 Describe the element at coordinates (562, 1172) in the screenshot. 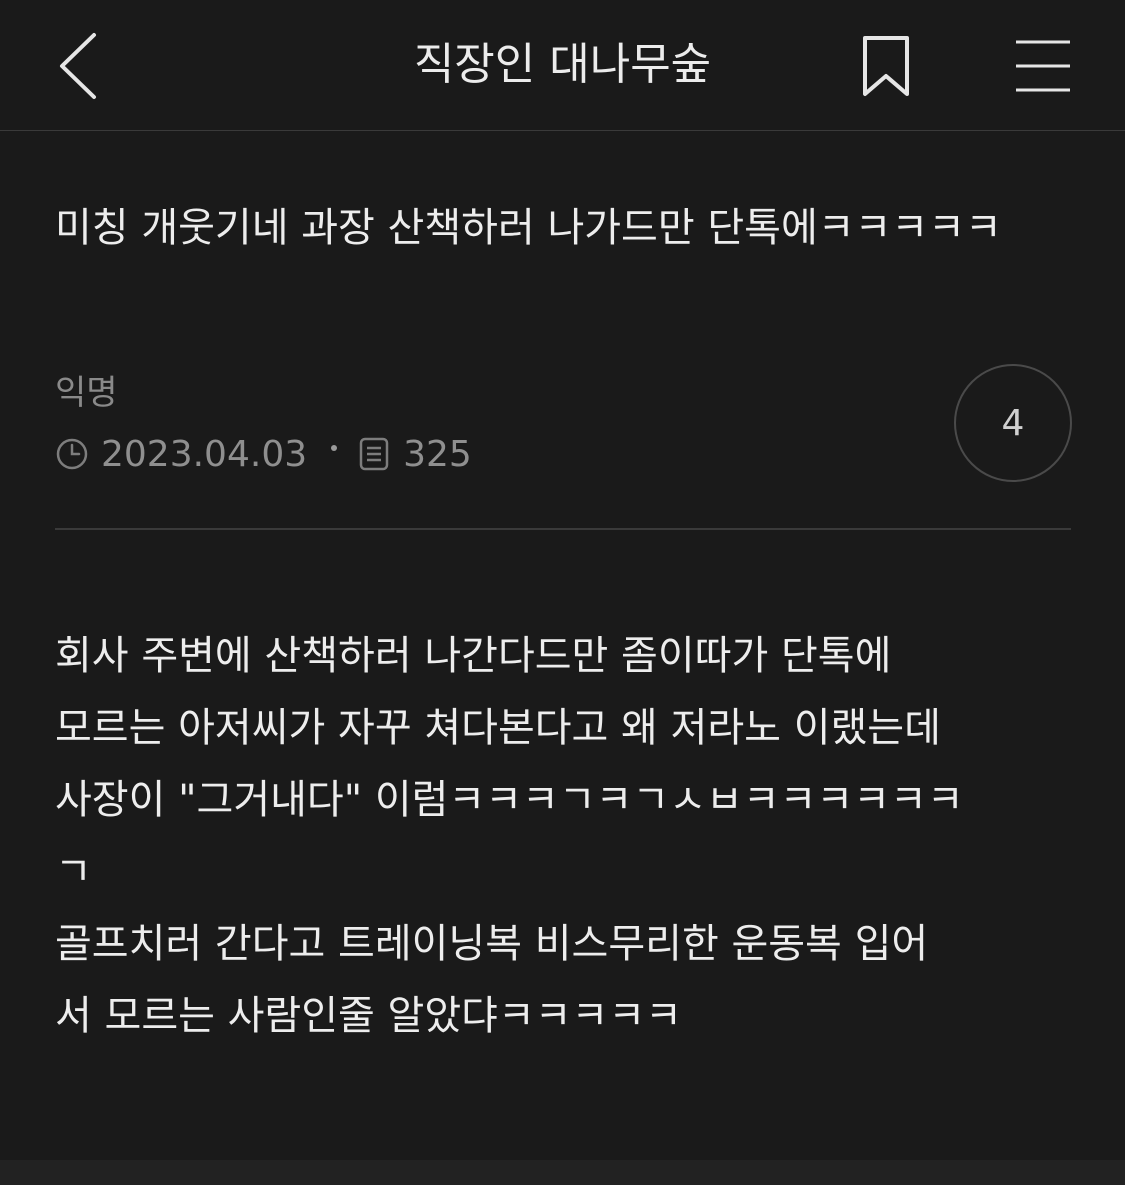

I see `bottom-bar` at that location.